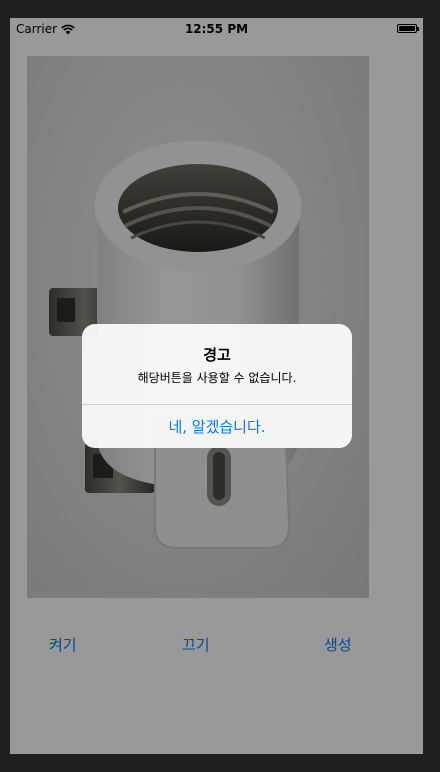 Image resolution: width=440 pixels, height=772 pixels. What do you see at coordinates (217, 355) in the screenshot?
I see `alert-title: 경고` at bounding box center [217, 355].